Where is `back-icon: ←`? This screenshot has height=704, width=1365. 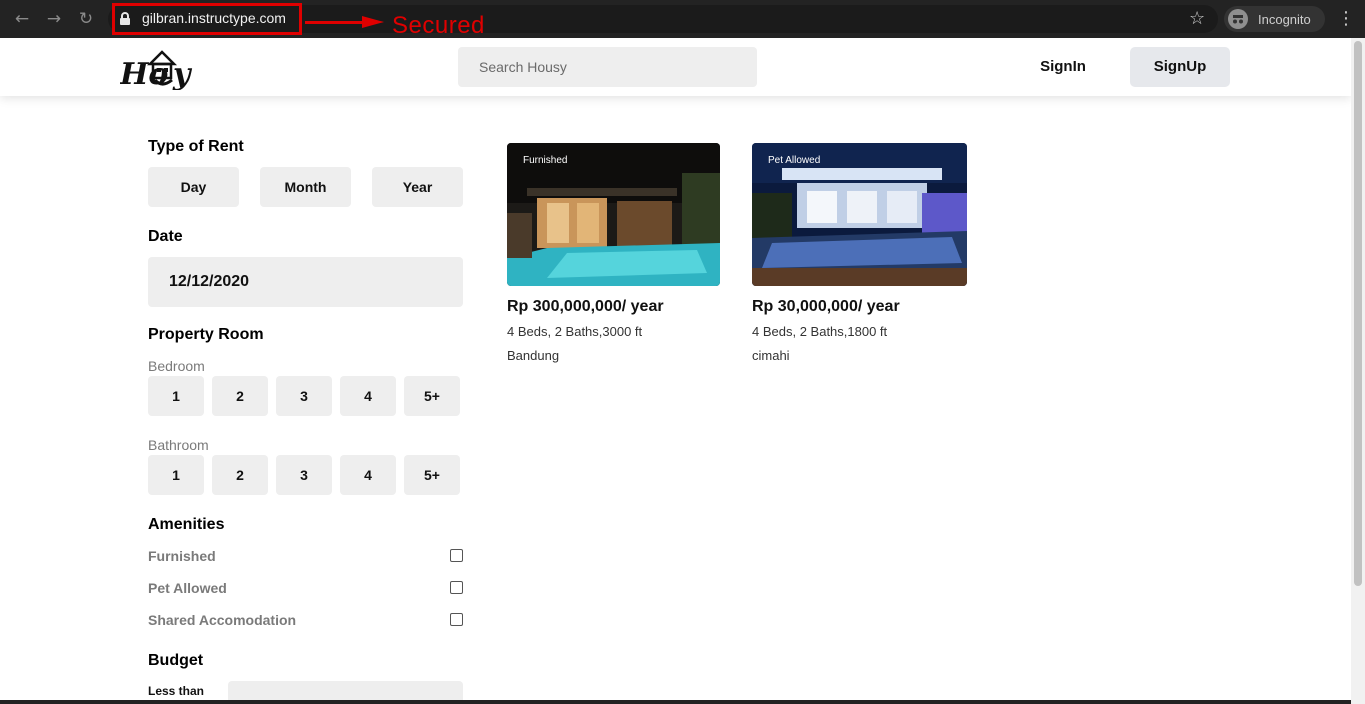
back-icon: ← is located at coordinates (22, 19).